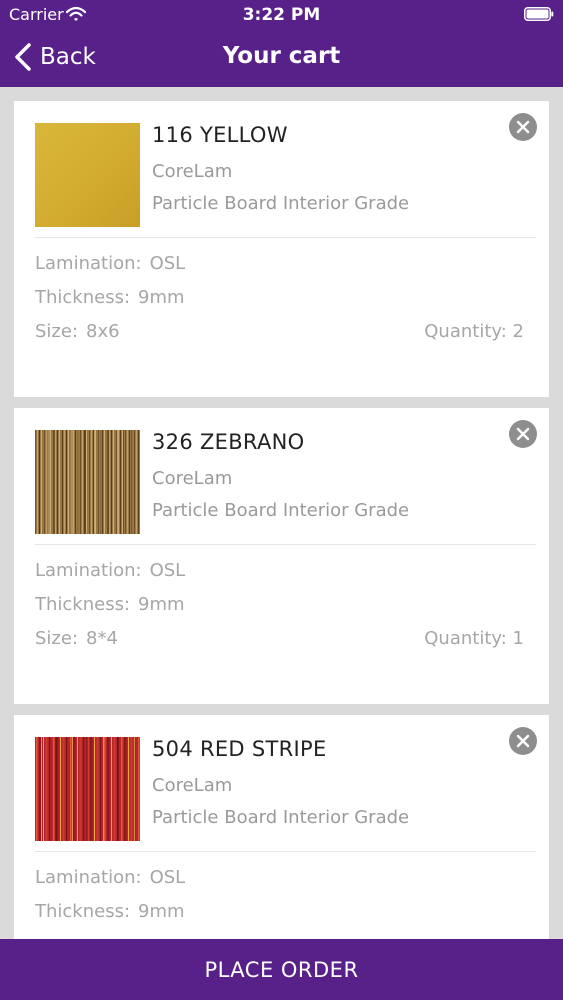 The image size is (563, 1000). I want to click on quantity-value: 1, so click(518, 638).